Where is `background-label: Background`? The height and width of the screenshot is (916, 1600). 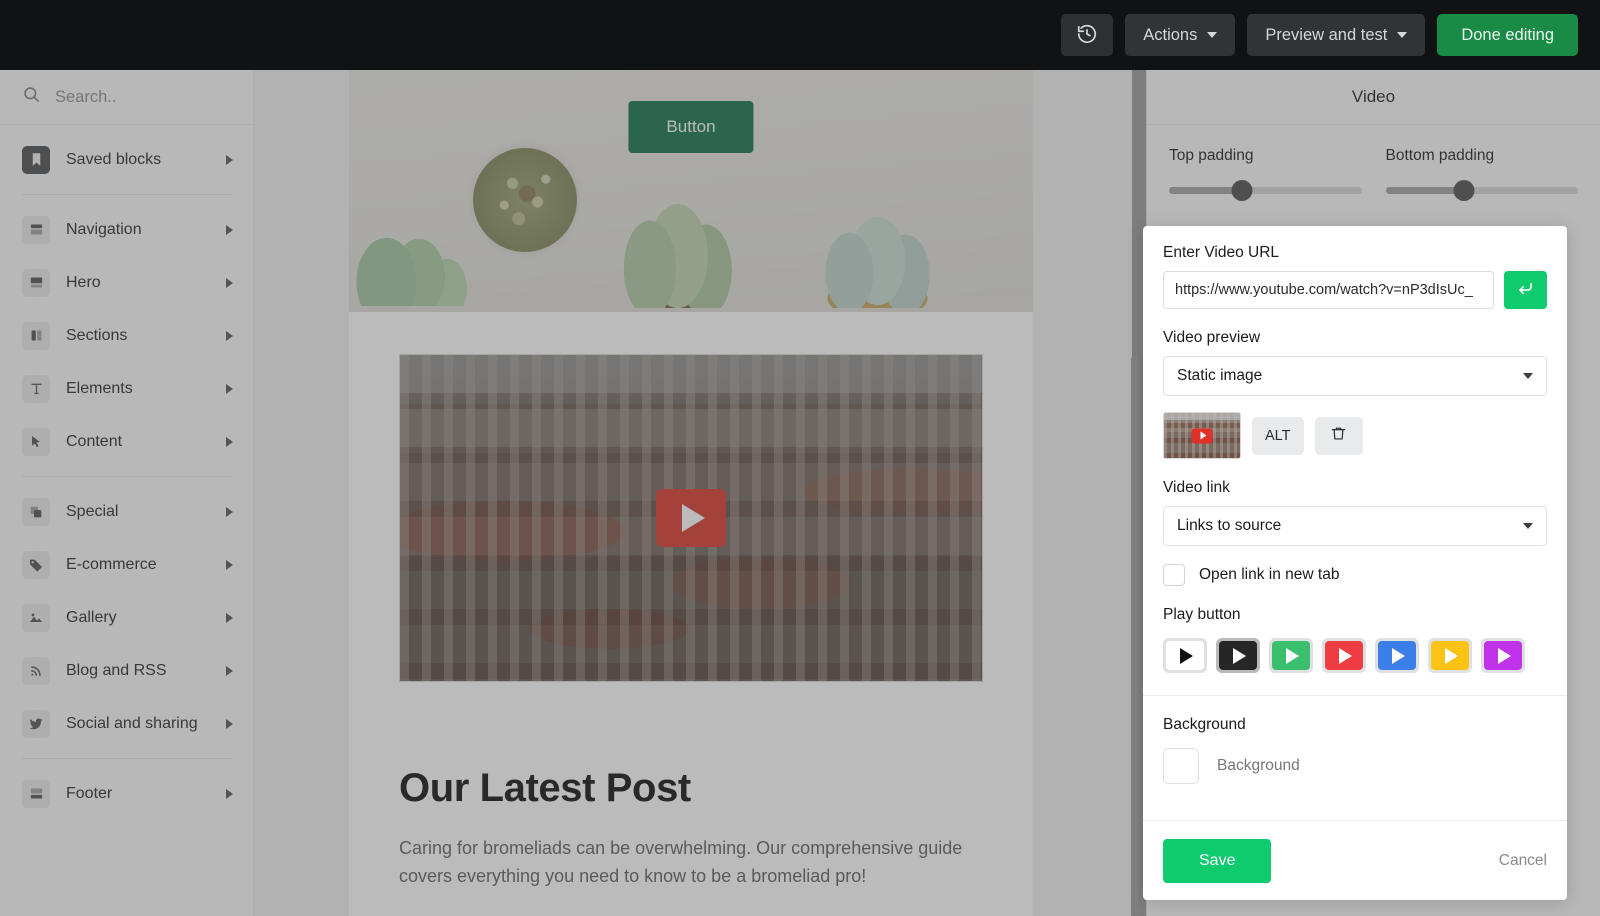
background-label: Background is located at coordinates (1204, 724).